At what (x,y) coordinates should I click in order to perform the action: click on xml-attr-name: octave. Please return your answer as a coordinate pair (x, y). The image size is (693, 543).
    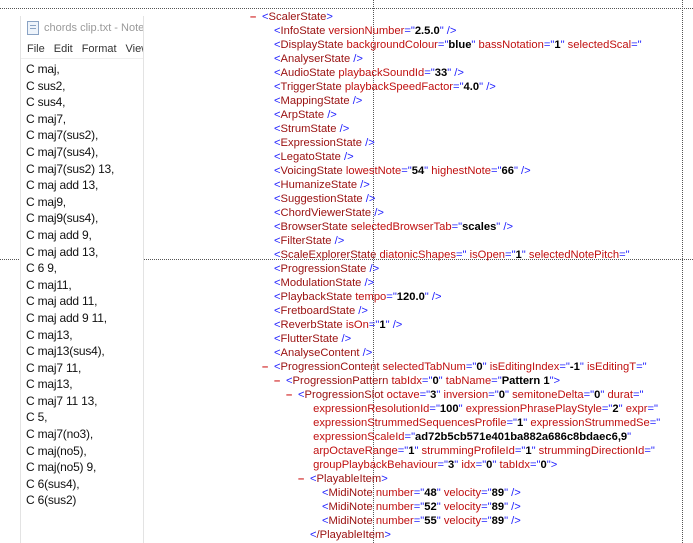
    Looking at the image, I should click on (403, 395).